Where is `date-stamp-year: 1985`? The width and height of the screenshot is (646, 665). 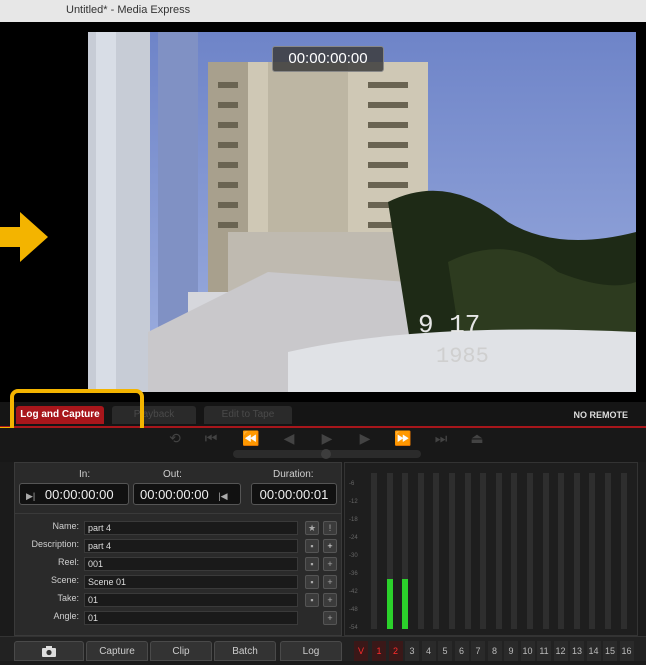 date-stamp-year: 1985 is located at coordinates (462, 356).